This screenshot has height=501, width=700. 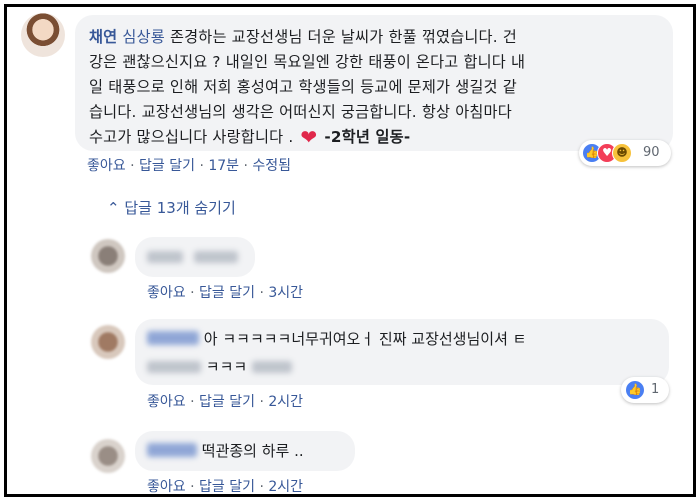 What do you see at coordinates (103, 37) in the screenshot?
I see `comment-author: 채연` at bounding box center [103, 37].